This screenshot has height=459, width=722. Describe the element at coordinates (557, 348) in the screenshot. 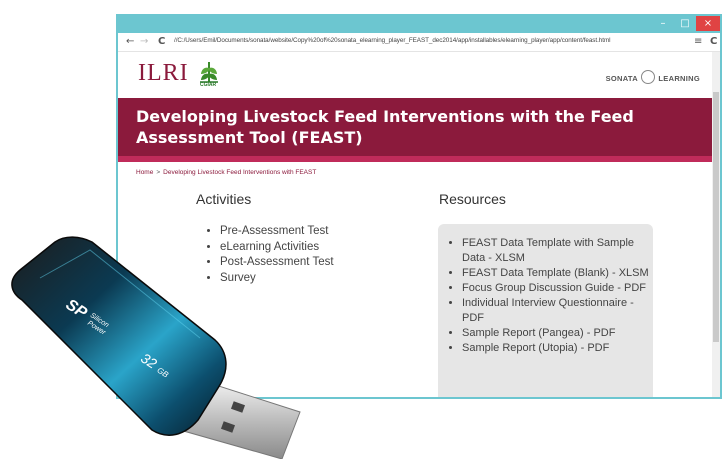

I see `resource-item: Sample Report (Utopia) - PDF` at that location.